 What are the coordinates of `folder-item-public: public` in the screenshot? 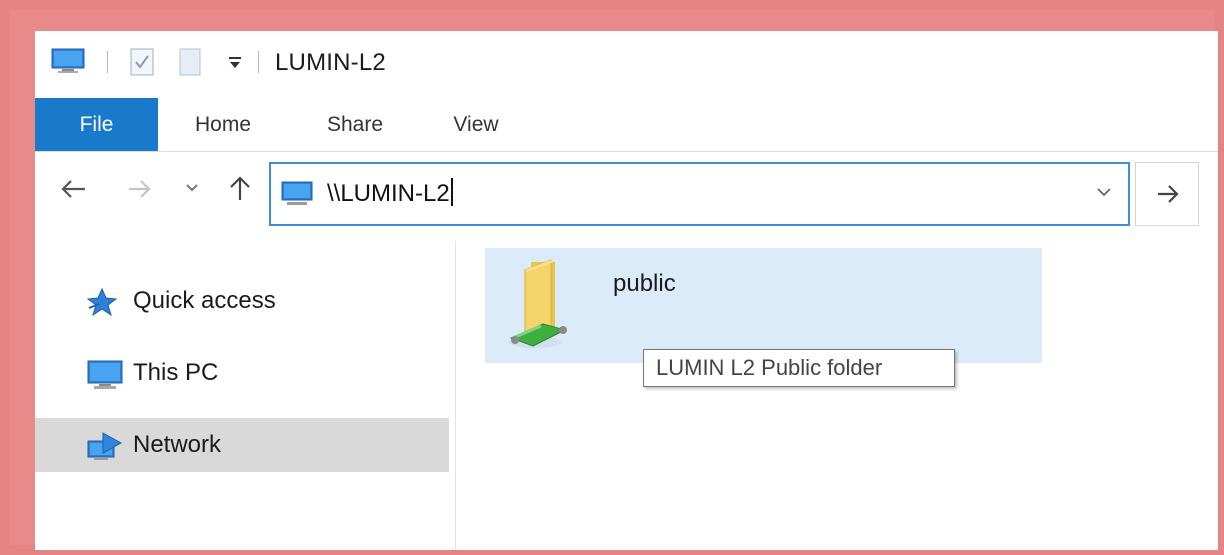 It's located at (763, 305).